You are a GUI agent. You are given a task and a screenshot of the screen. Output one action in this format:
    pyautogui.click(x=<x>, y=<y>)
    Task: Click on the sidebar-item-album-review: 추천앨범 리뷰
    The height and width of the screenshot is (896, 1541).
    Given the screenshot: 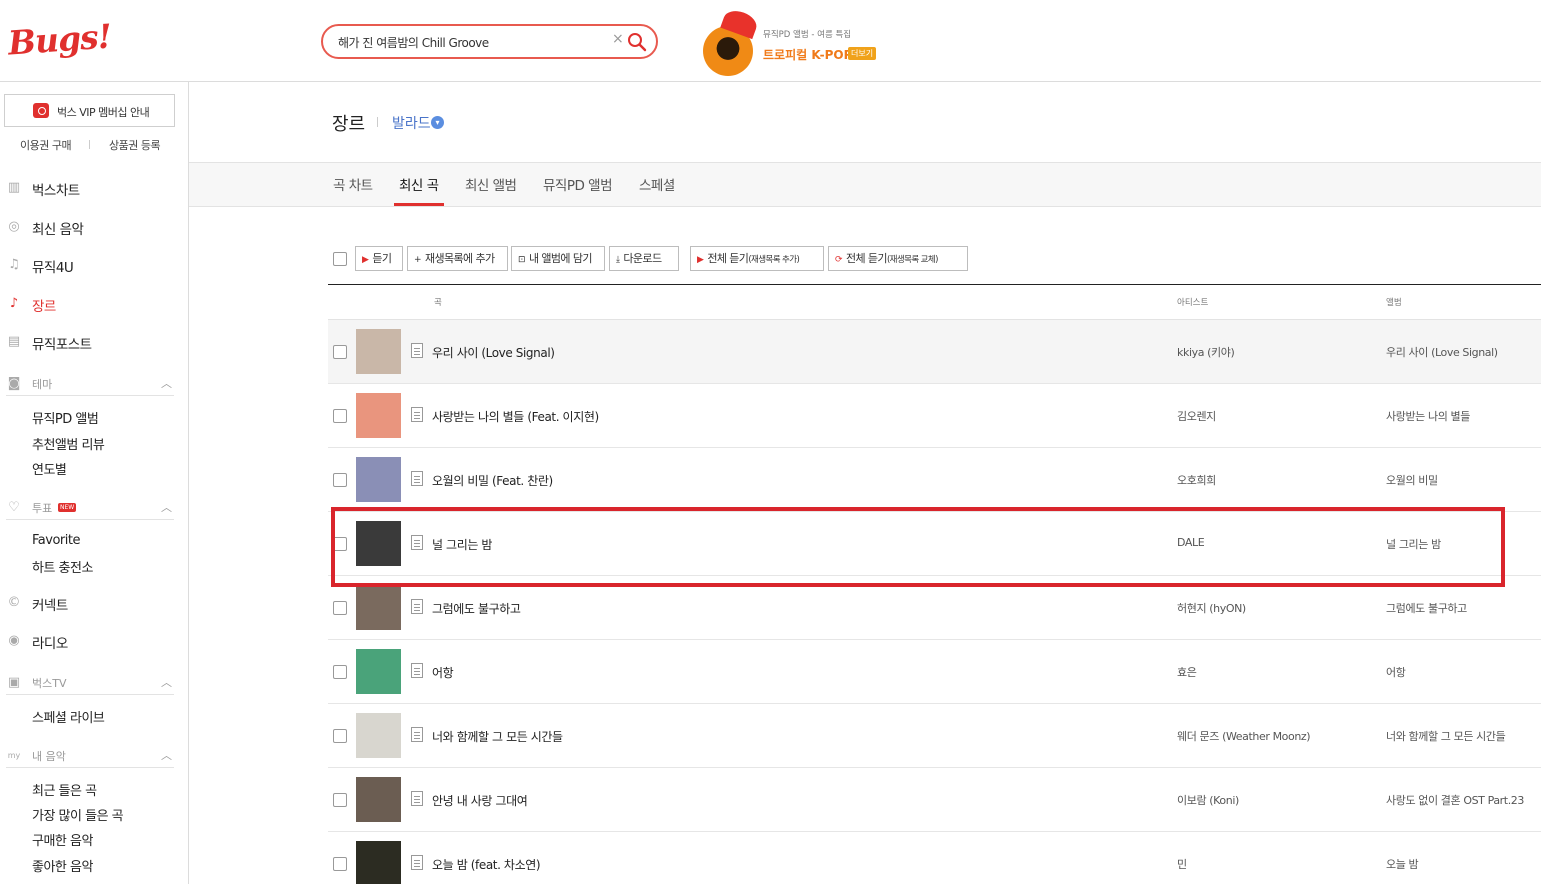 What is the action you would take?
    pyautogui.click(x=68, y=443)
    